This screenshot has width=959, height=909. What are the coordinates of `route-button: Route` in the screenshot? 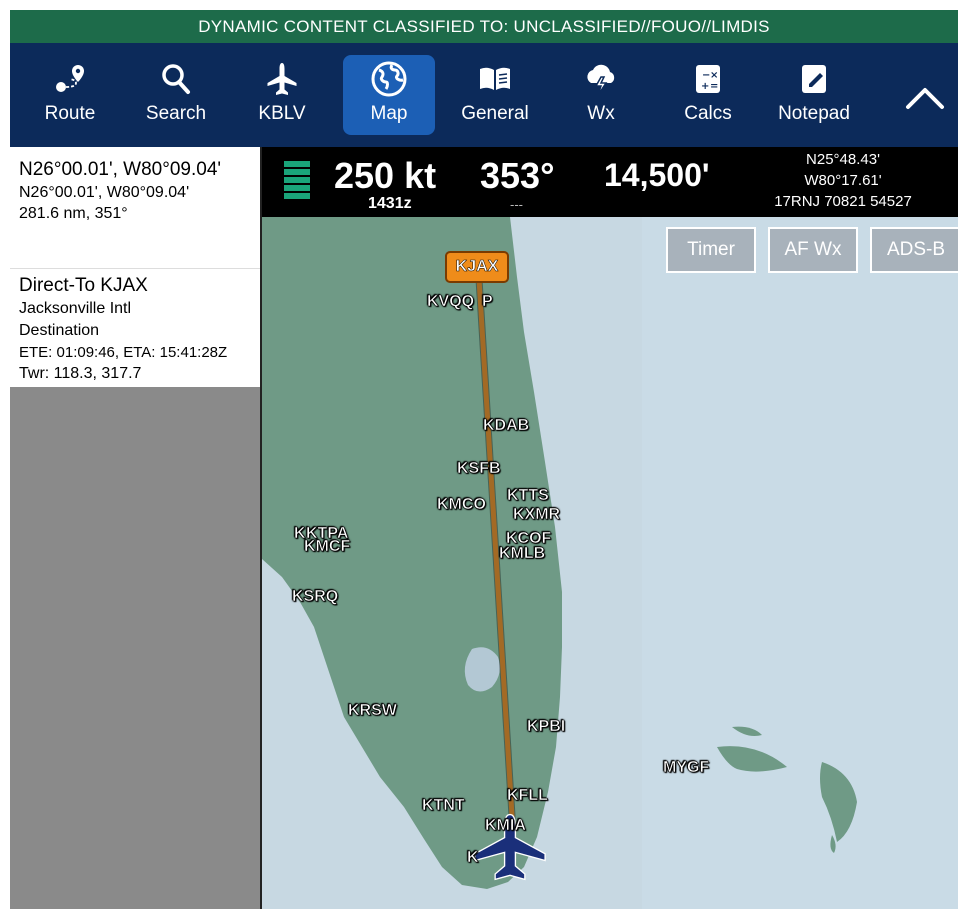 It's located at (70, 95).